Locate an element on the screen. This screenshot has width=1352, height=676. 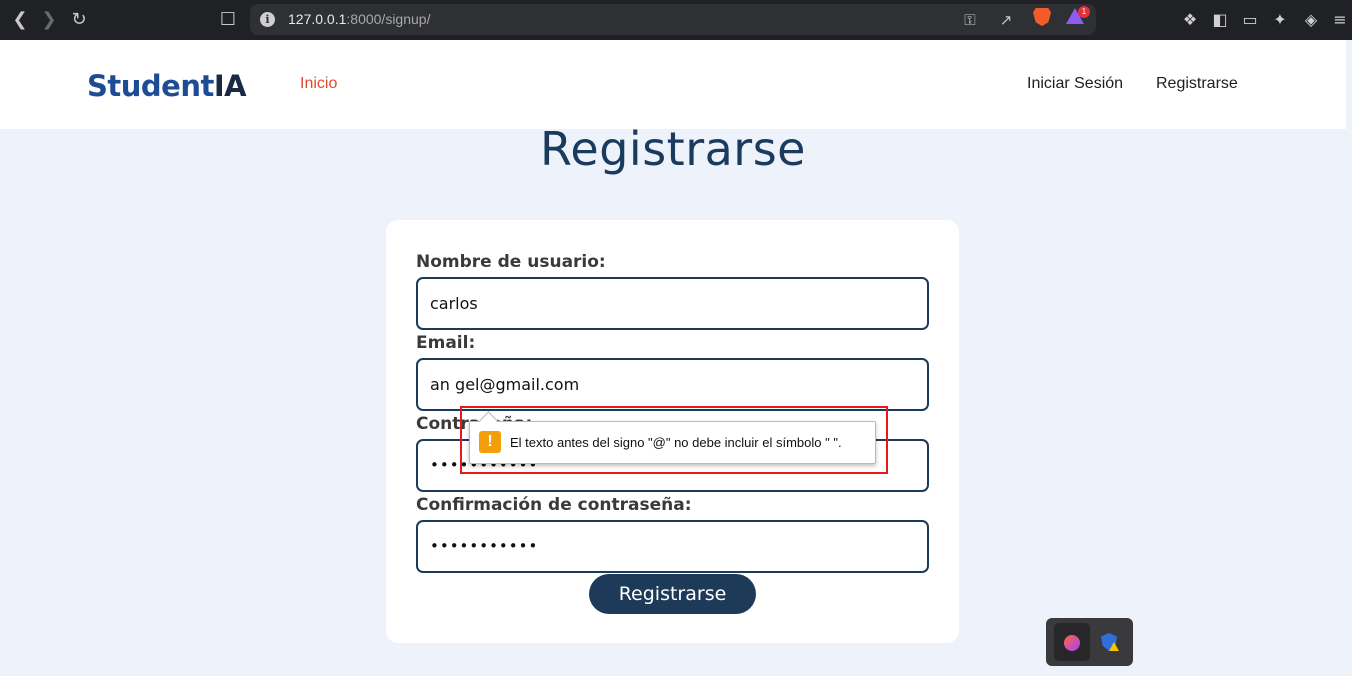
confirm-password-input: ••••••••••• is located at coordinates (672, 546).